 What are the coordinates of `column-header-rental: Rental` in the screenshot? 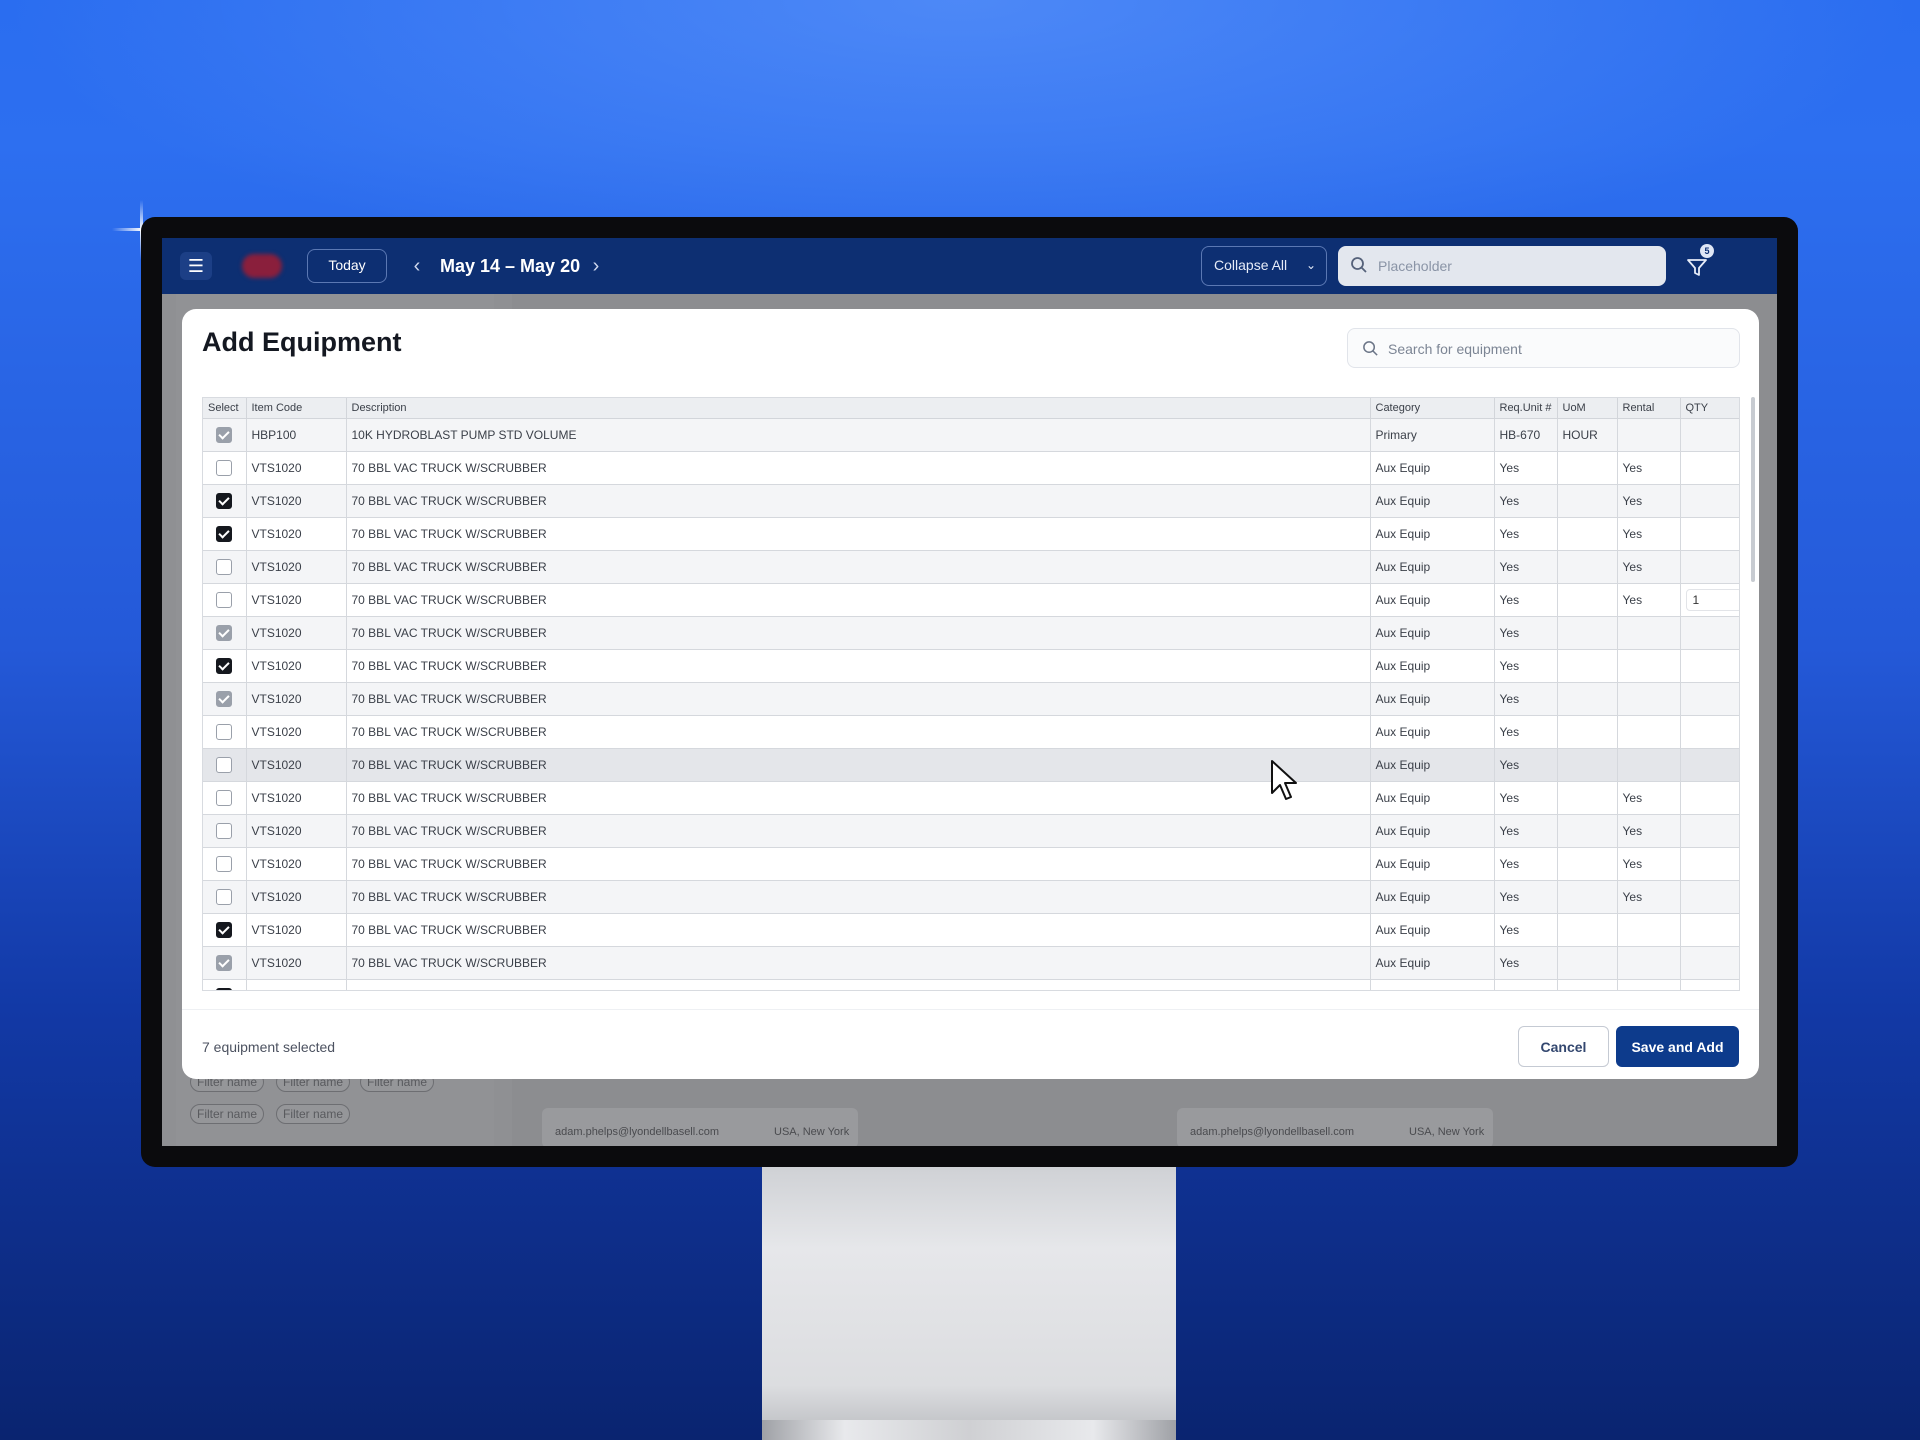 It's located at (1649, 408).